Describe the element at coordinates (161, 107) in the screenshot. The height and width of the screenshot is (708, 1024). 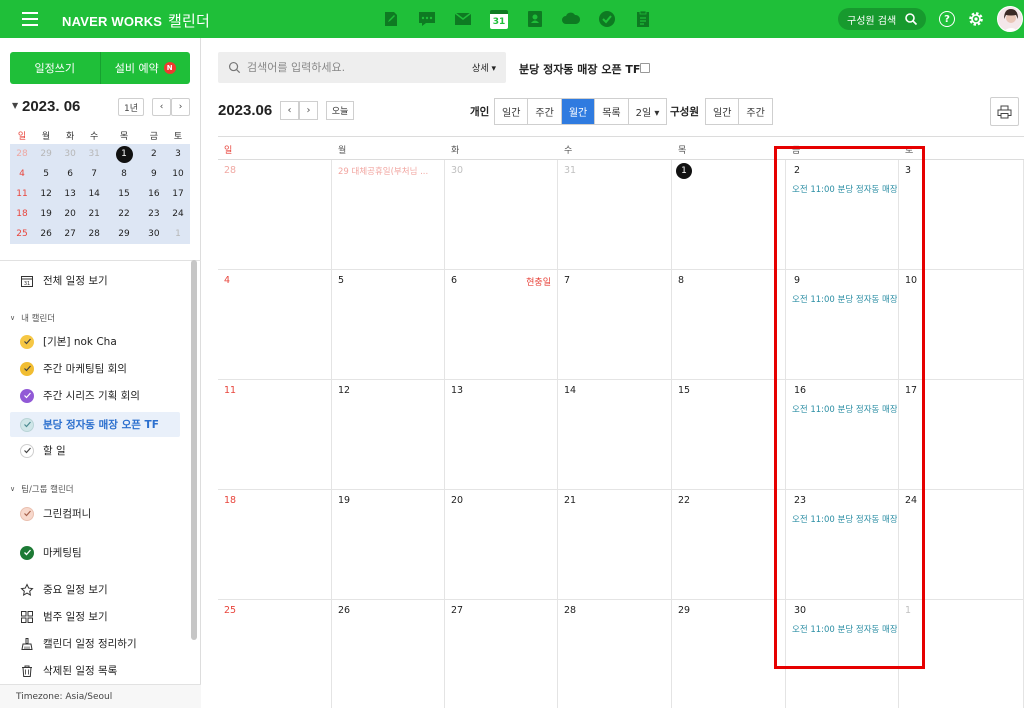
I see `mini-prev-button: ‹` at that location.